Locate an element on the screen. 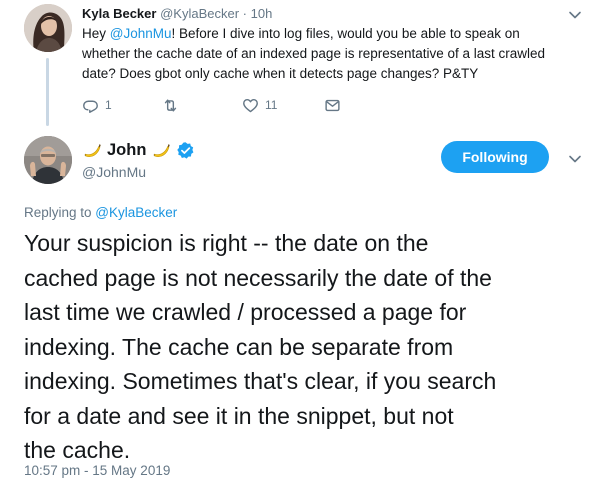  thread-connector is located at coordinates (47, 92).